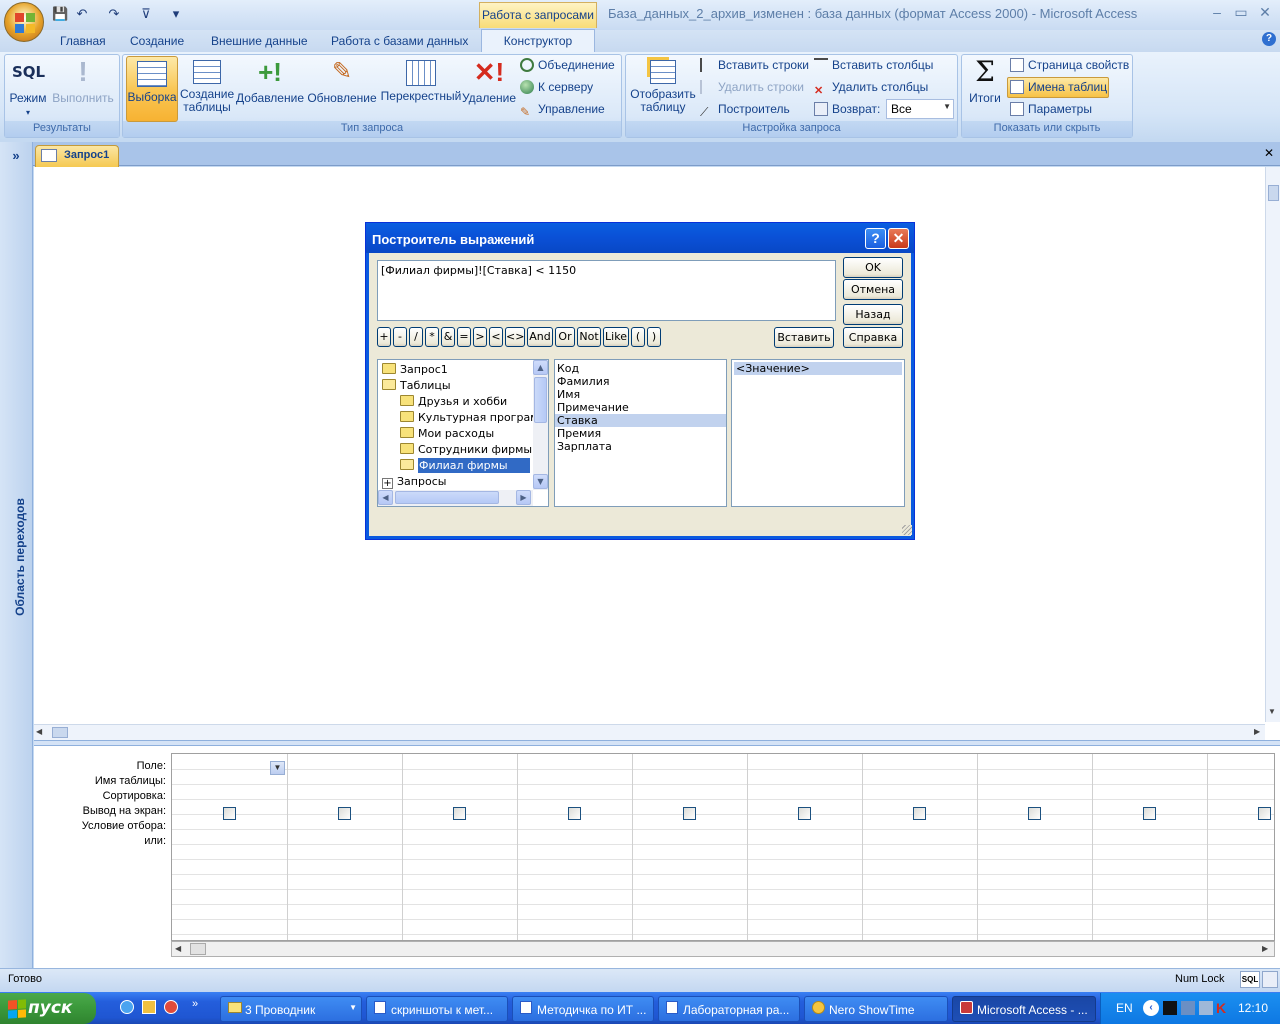  I want to click on field-item: Ставка, so click(640, 420).